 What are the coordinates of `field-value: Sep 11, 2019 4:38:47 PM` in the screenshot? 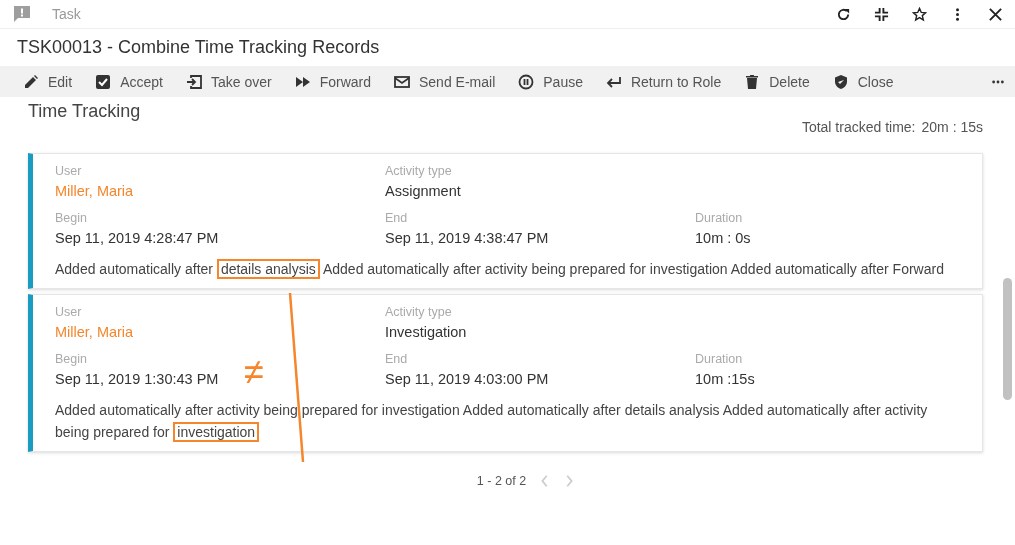 It's located at (467, 238).